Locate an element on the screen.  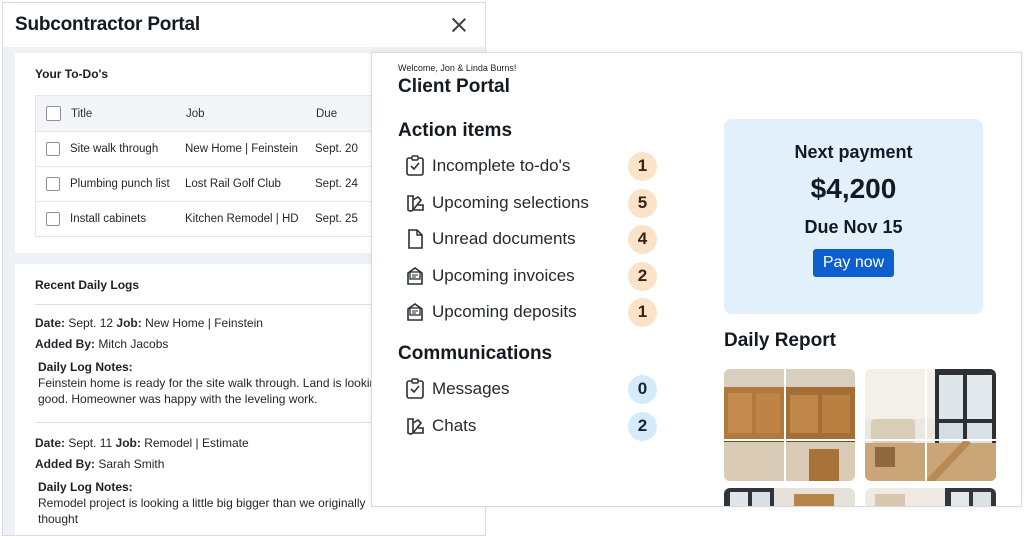
count-badge: 0 is located at coordinates (642, 389).